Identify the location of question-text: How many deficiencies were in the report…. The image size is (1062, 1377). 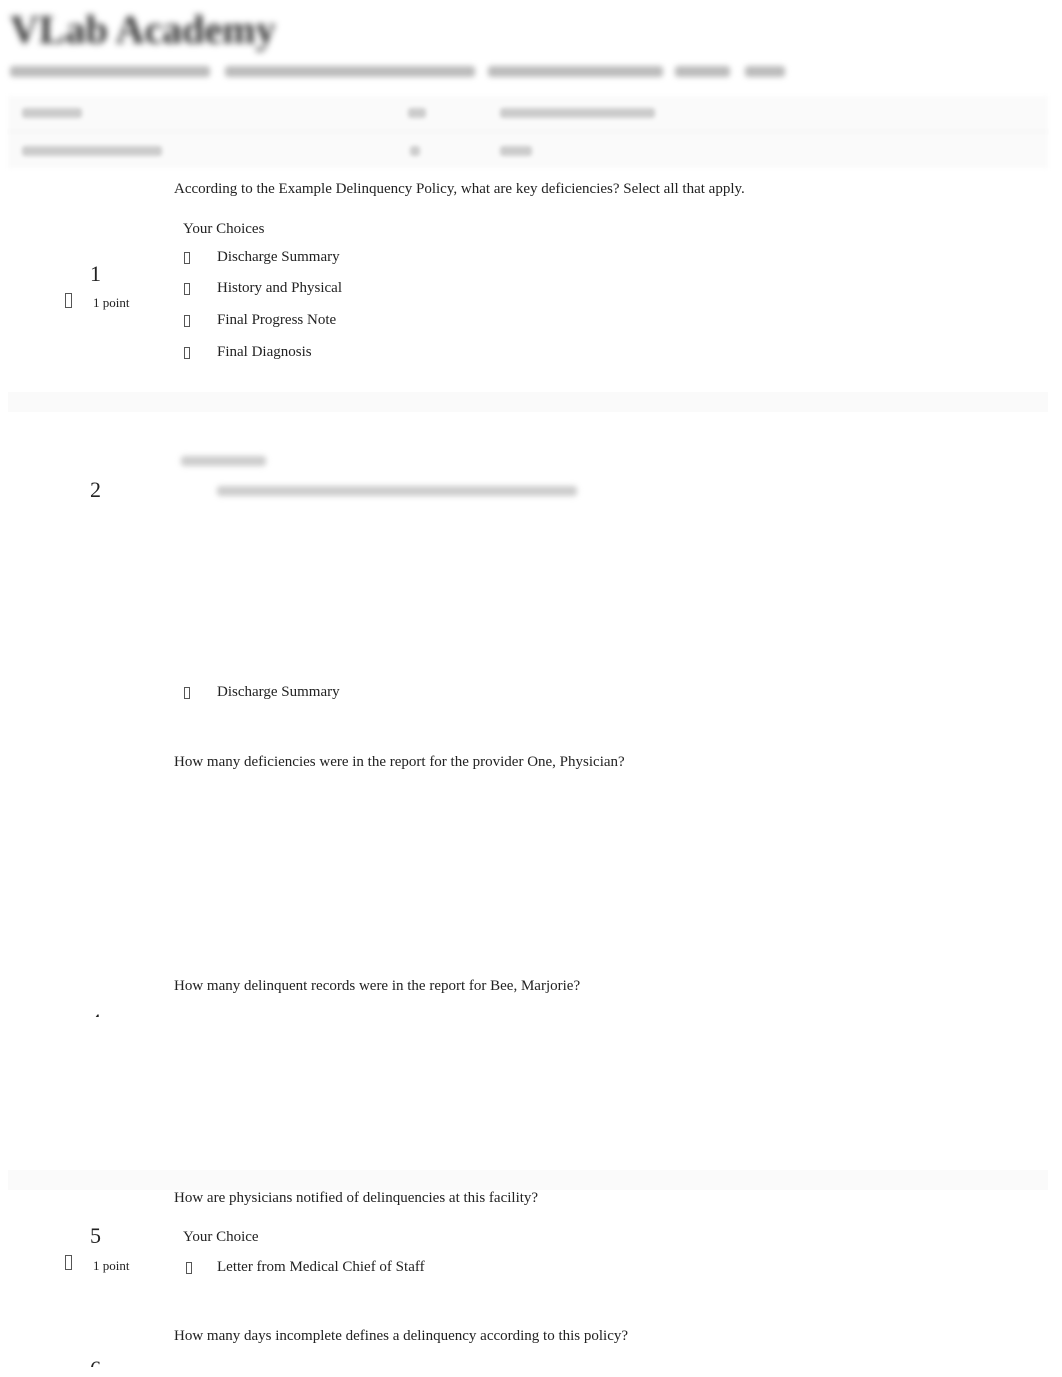
(399, 762).